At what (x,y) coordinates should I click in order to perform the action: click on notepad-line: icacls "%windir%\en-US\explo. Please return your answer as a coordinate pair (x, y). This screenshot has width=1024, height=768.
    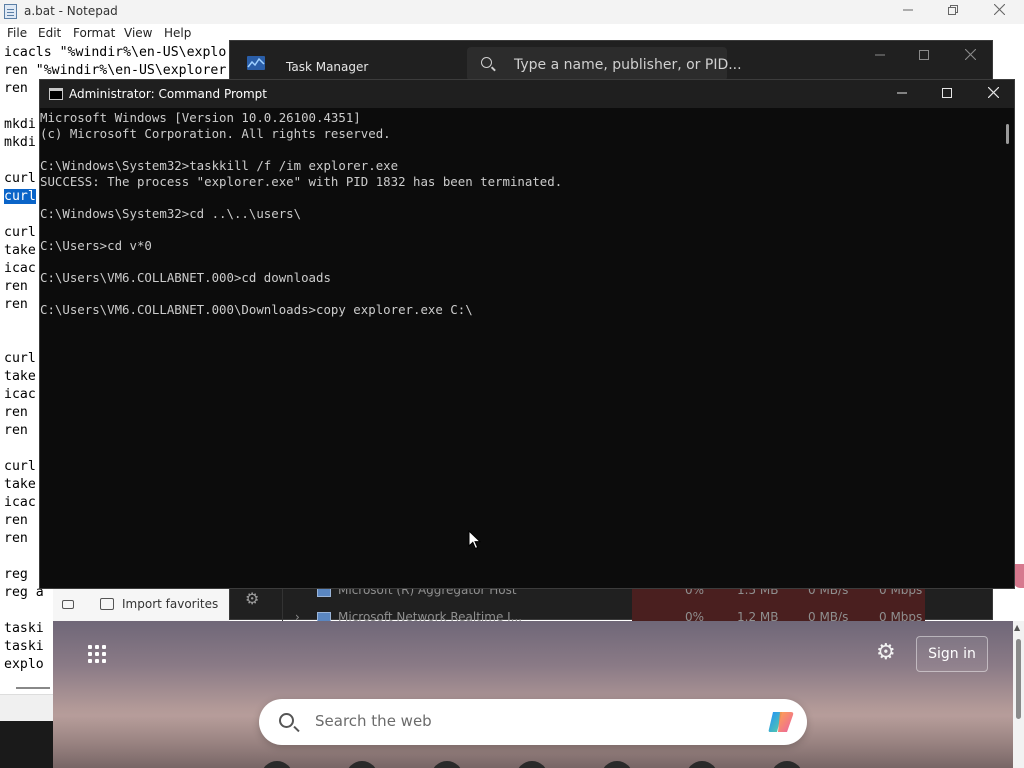
    Looking at the image, I should click on (117, 53).